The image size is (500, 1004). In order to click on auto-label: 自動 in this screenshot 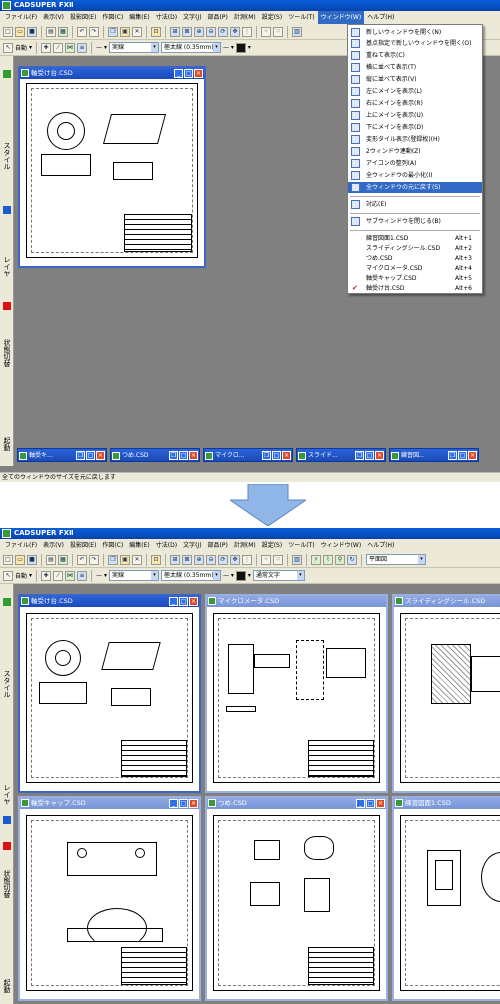, I will do `click(21, 47)`.